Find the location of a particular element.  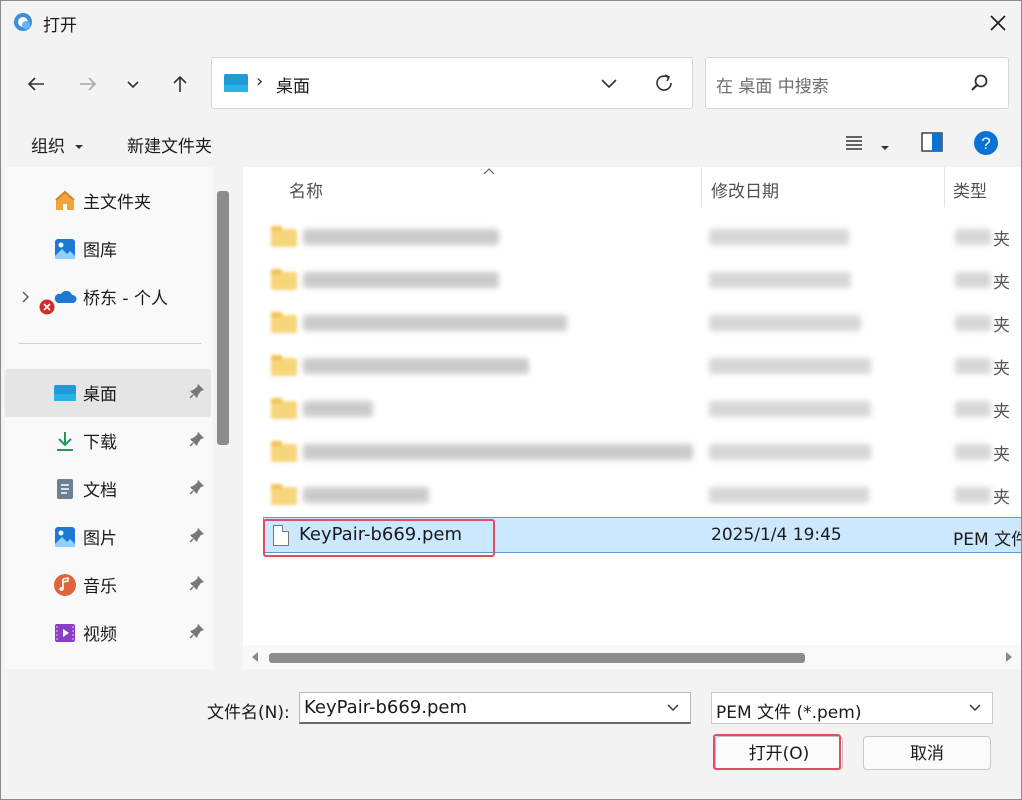

file-type-select: PEM 文件 (*.pem) is located at coordinates (852, 708).